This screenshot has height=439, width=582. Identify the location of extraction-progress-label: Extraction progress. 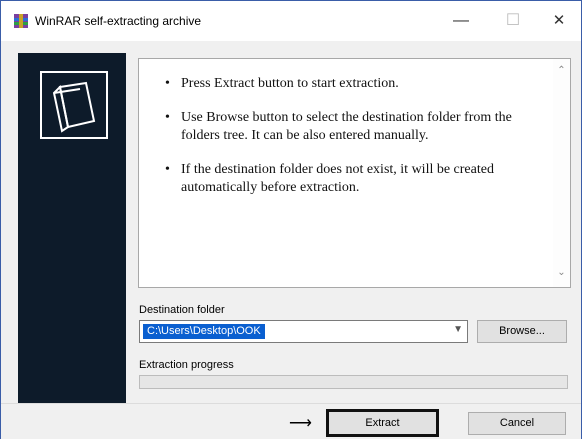
(186, 365).